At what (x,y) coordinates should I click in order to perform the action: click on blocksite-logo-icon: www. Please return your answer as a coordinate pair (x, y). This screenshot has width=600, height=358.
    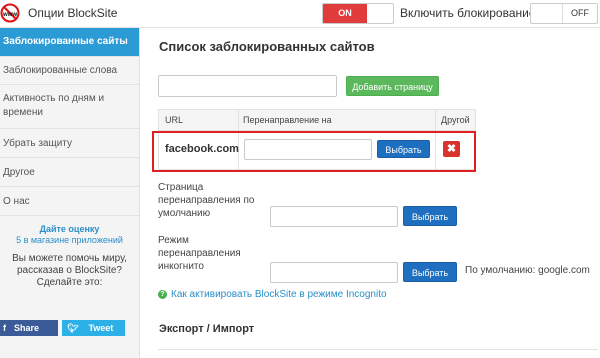
    Looking at the image, I should click on (10, 13).